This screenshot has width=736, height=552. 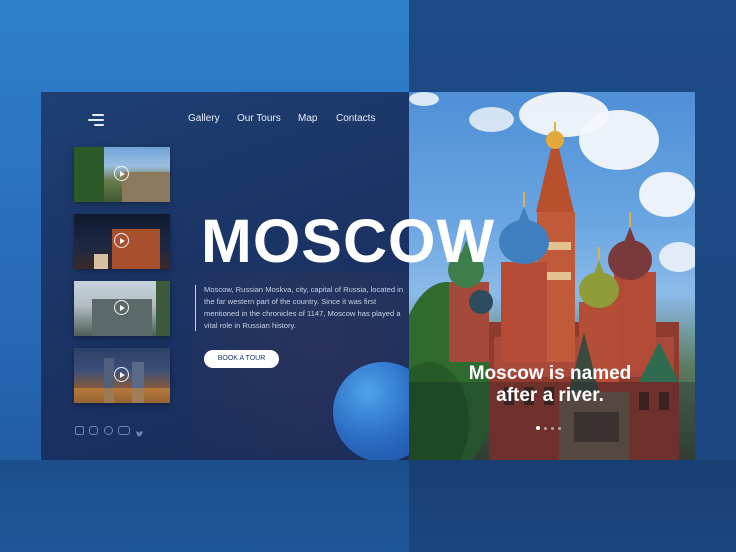 I want to click on slider-dot-active, so click(x=538, y=428).